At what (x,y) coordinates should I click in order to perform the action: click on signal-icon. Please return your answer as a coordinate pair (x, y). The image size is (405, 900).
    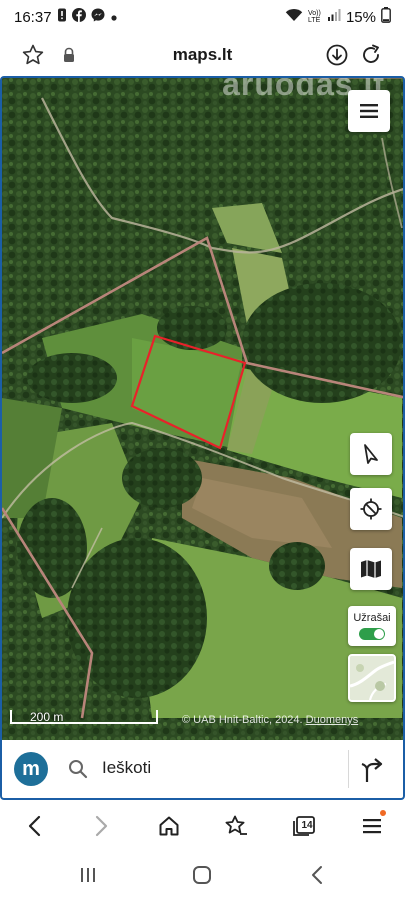
    Looking at the image, I should click on (334, 17).